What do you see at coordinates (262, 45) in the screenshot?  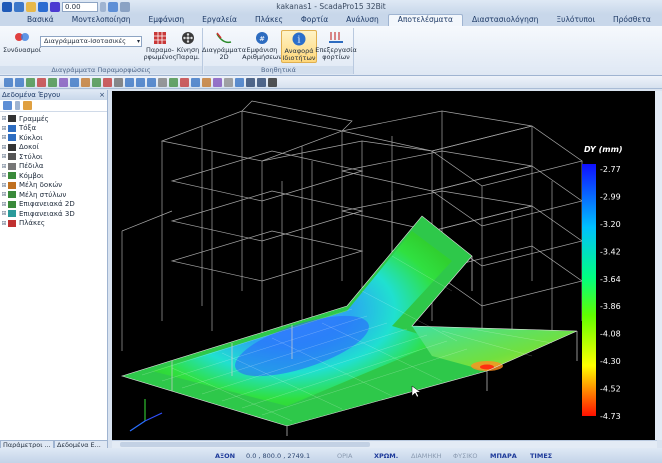 I see `show-numbering-button: # Εμφάνιση Αριθμήσεων` at bounding box center [262, 45].